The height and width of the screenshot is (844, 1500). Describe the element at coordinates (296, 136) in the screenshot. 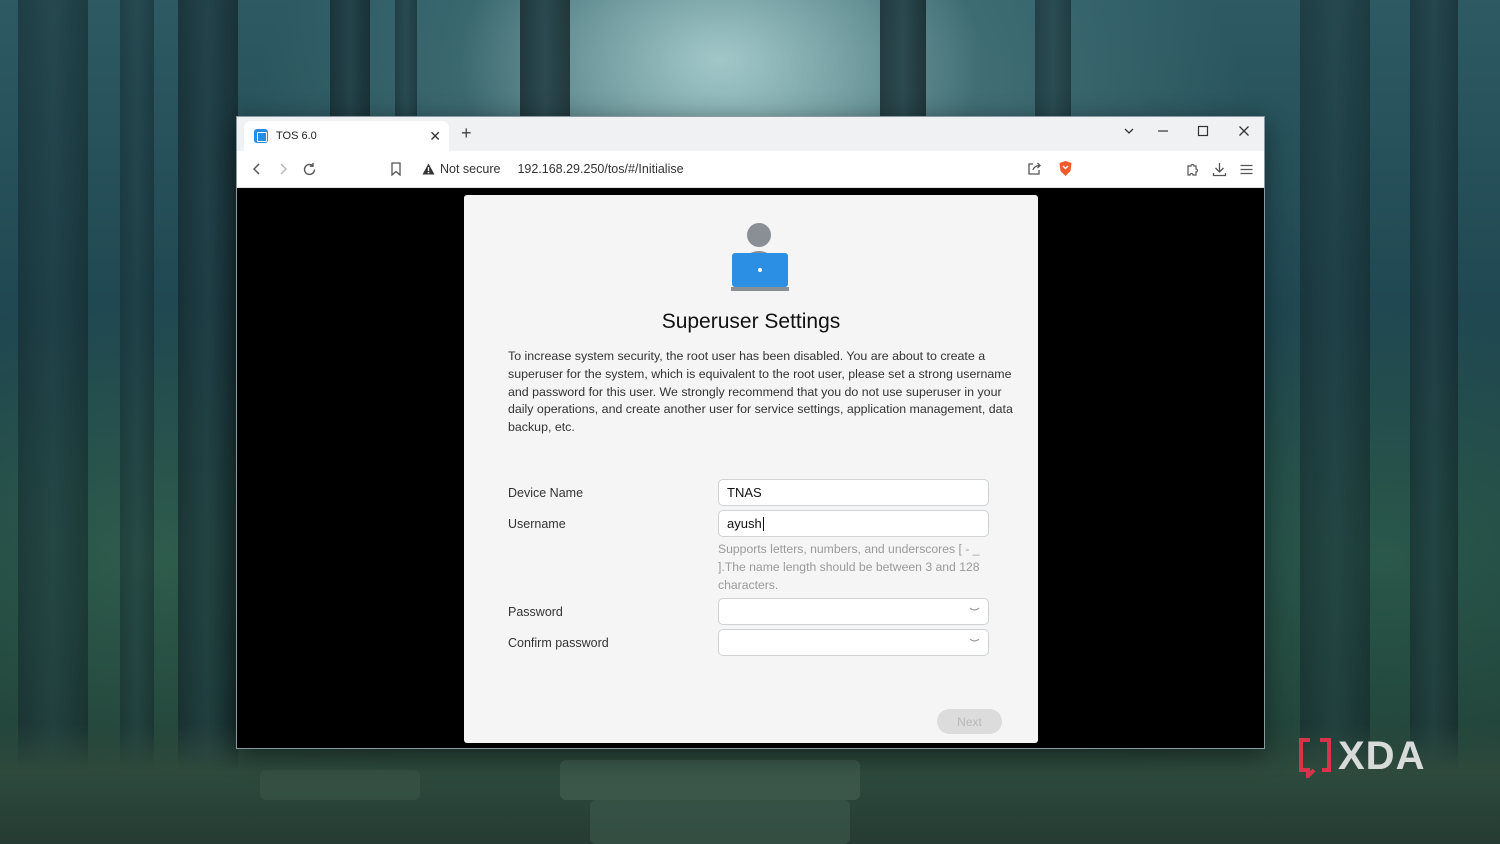

I see `tab-title: TOS 6.0` at that location.